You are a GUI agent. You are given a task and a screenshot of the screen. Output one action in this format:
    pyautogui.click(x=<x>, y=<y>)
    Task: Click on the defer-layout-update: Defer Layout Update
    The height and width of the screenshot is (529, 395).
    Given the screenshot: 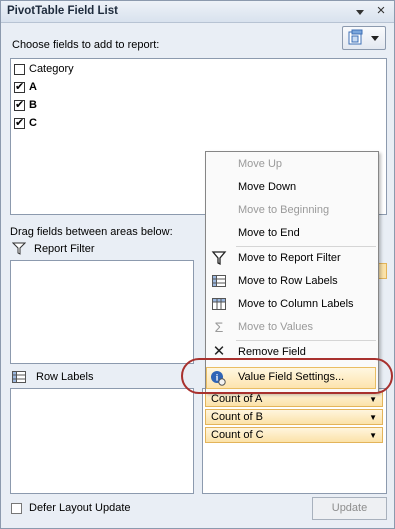 What is the action you would take?
    pyautogui.click(x=71, y=508)
    